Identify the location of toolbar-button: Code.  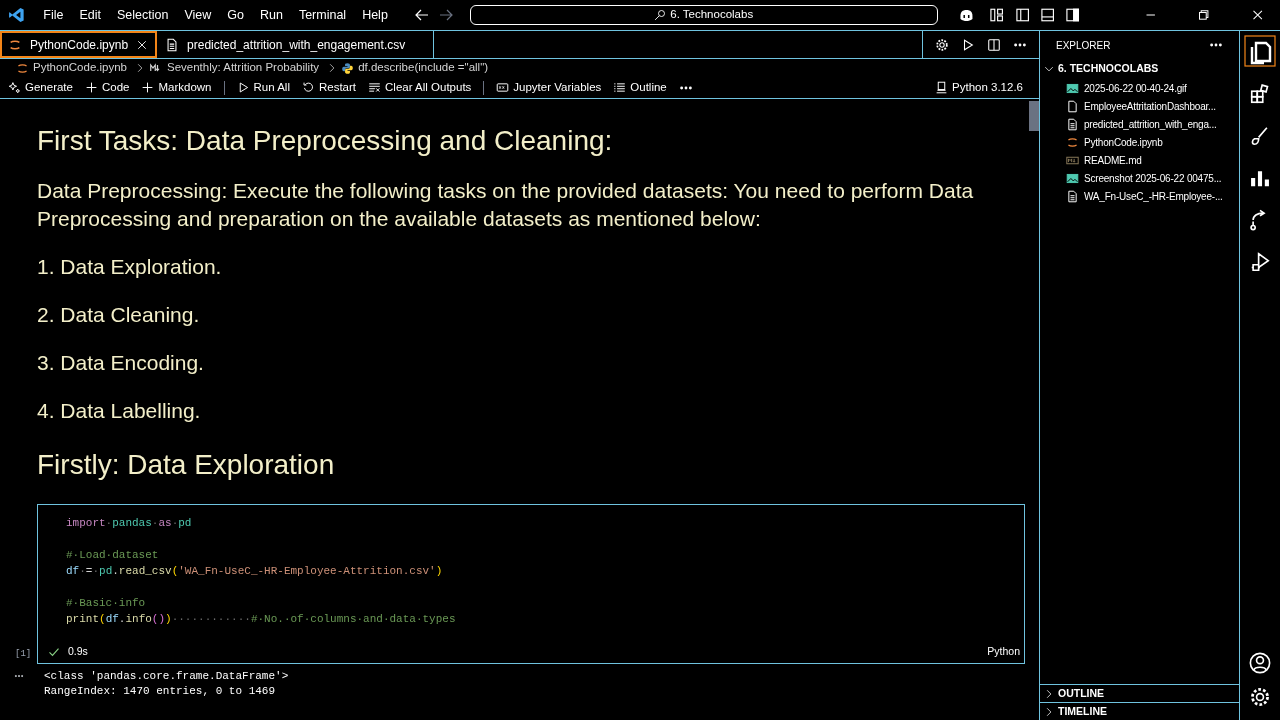
(107, 87).